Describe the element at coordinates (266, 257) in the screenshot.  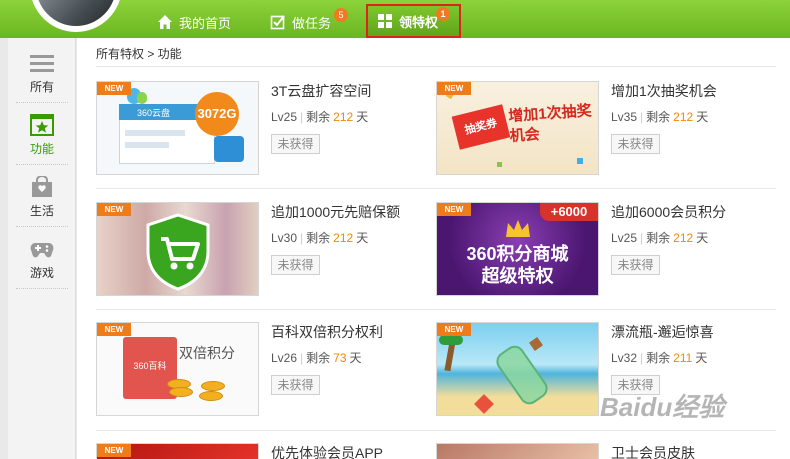
I see `privilege-card: NEW 追加1000元先赔保额 Lv30 | 剩余 212 天 未获得` at that location.